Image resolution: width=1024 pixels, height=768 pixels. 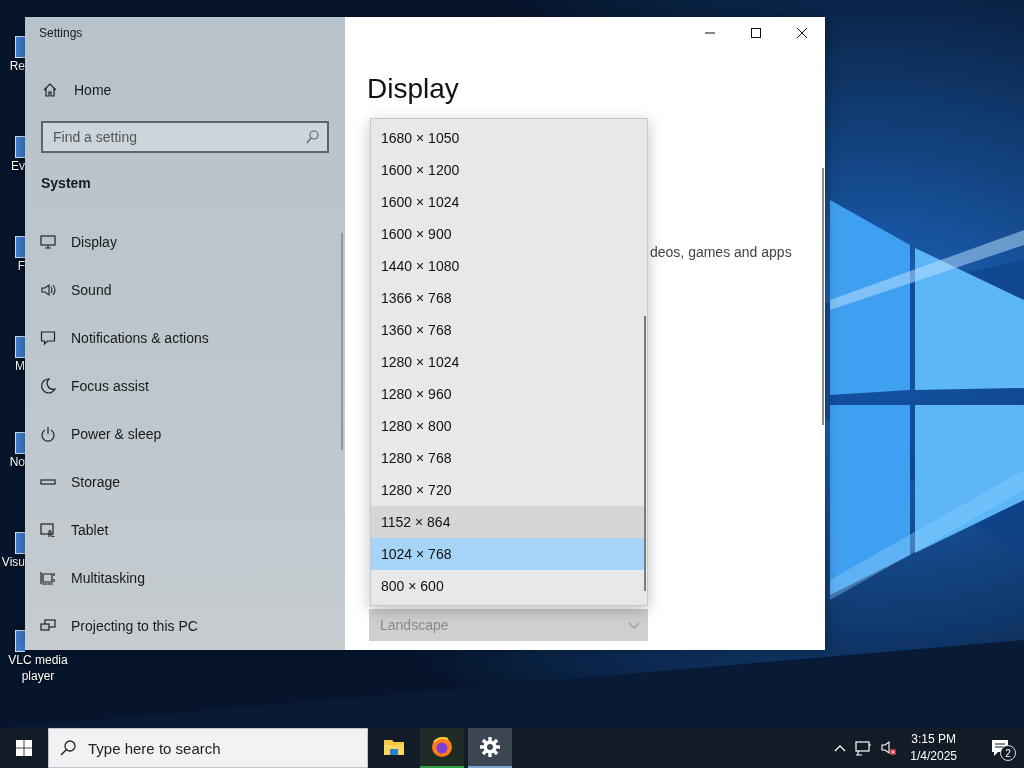 What do you see at coordinates (507, 138) in the screenshot?
I see `dropdown-option: 1680 × 1050` at bounding box center [507, 138].